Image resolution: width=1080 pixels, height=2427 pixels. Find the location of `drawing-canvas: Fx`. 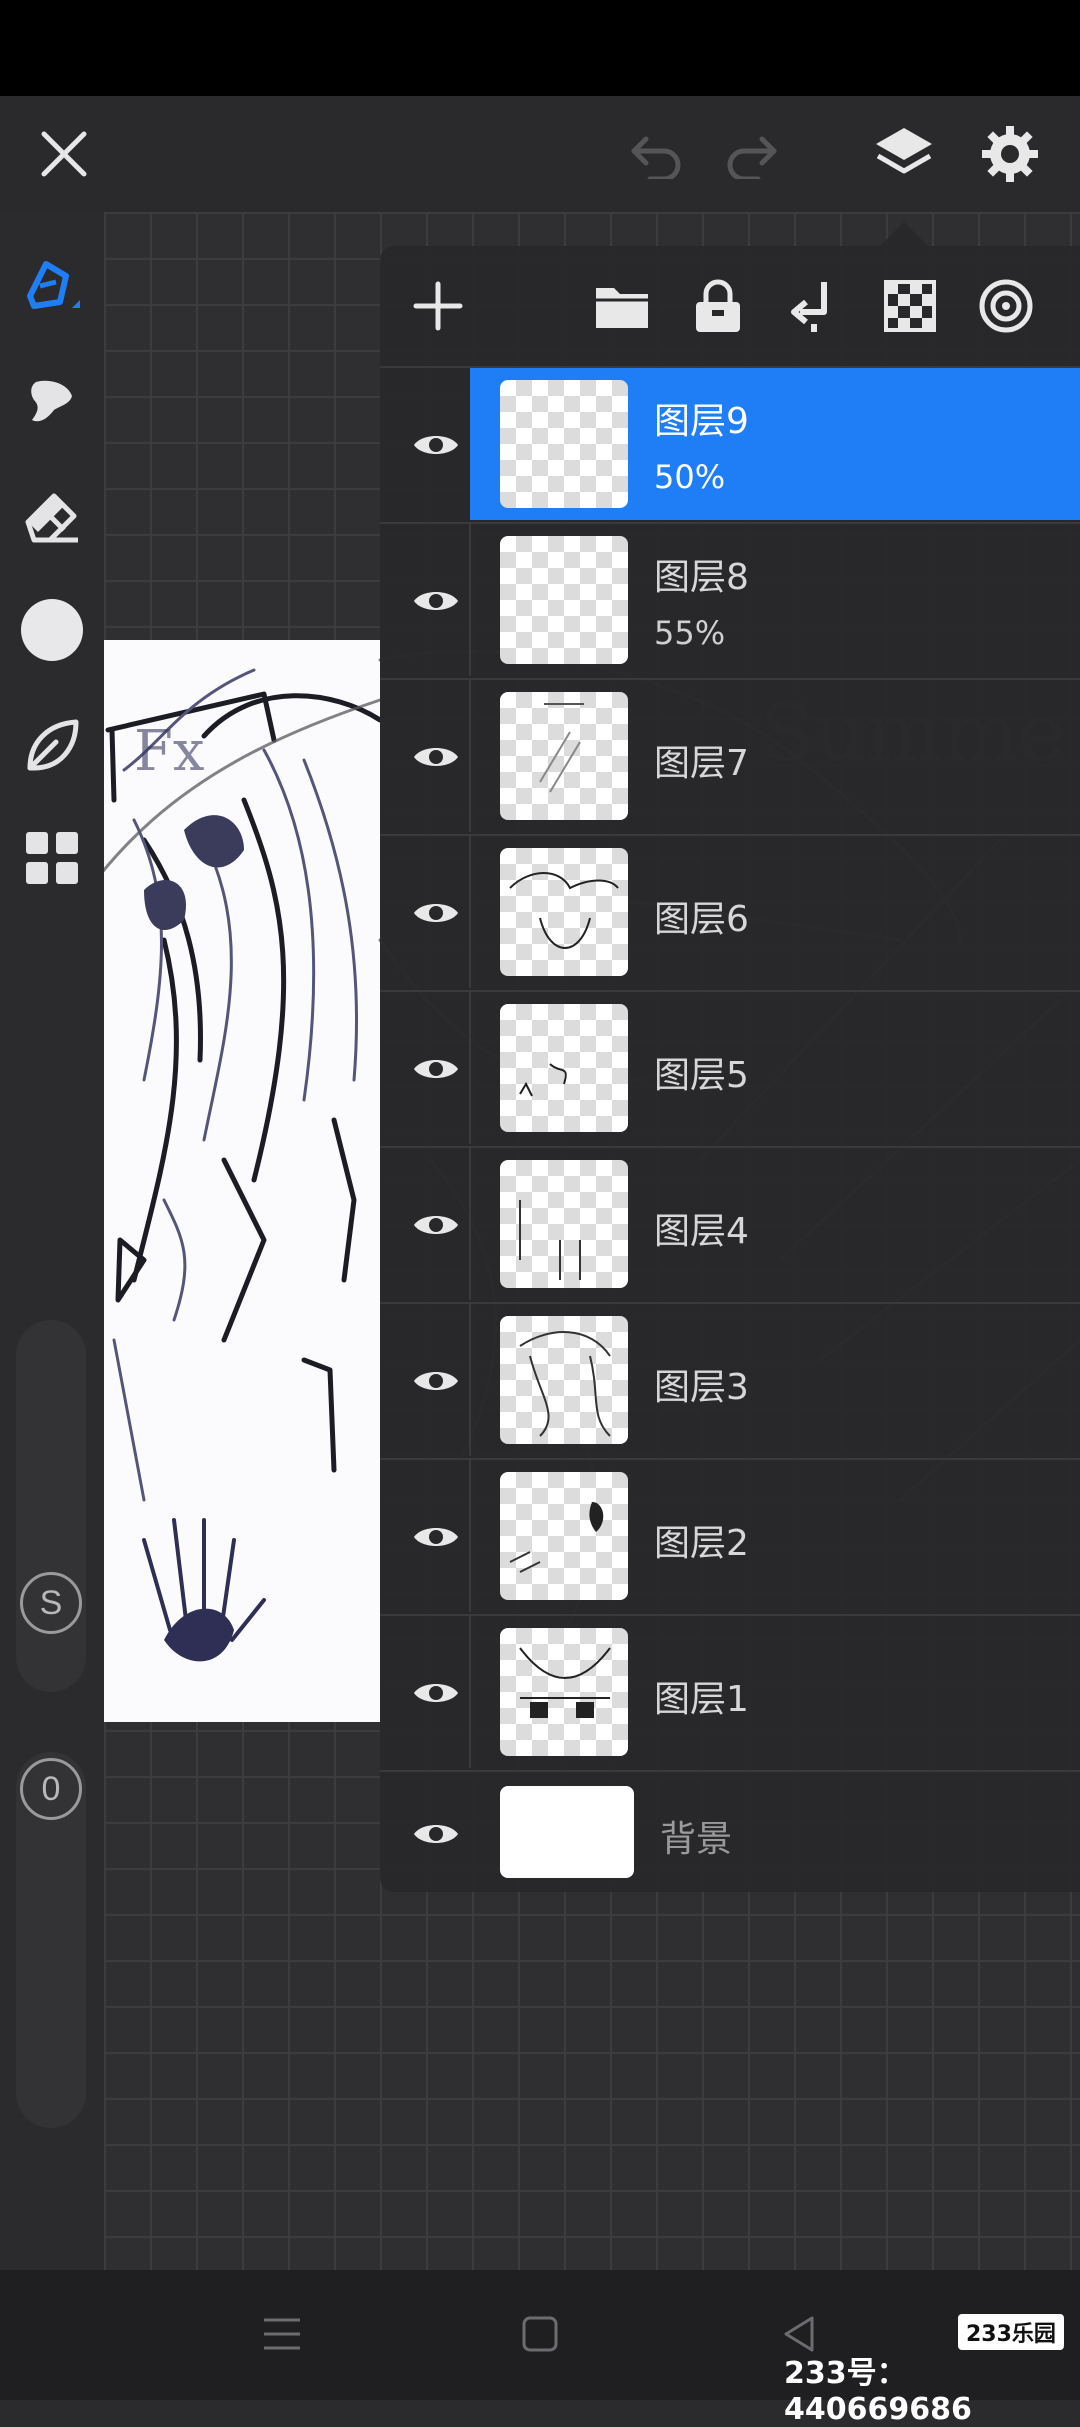

drawing-canvas: Fx is located at coordinates (242, 1181).